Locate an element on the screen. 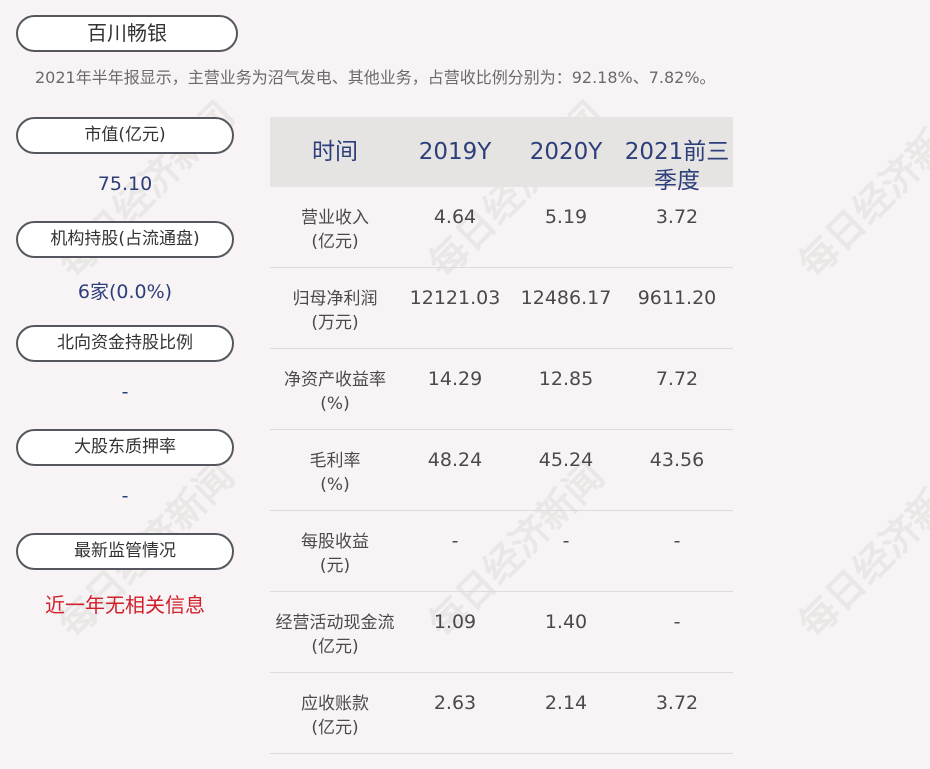  row-label: 营业收入 (亿元) is located at coordinates (335, 230).